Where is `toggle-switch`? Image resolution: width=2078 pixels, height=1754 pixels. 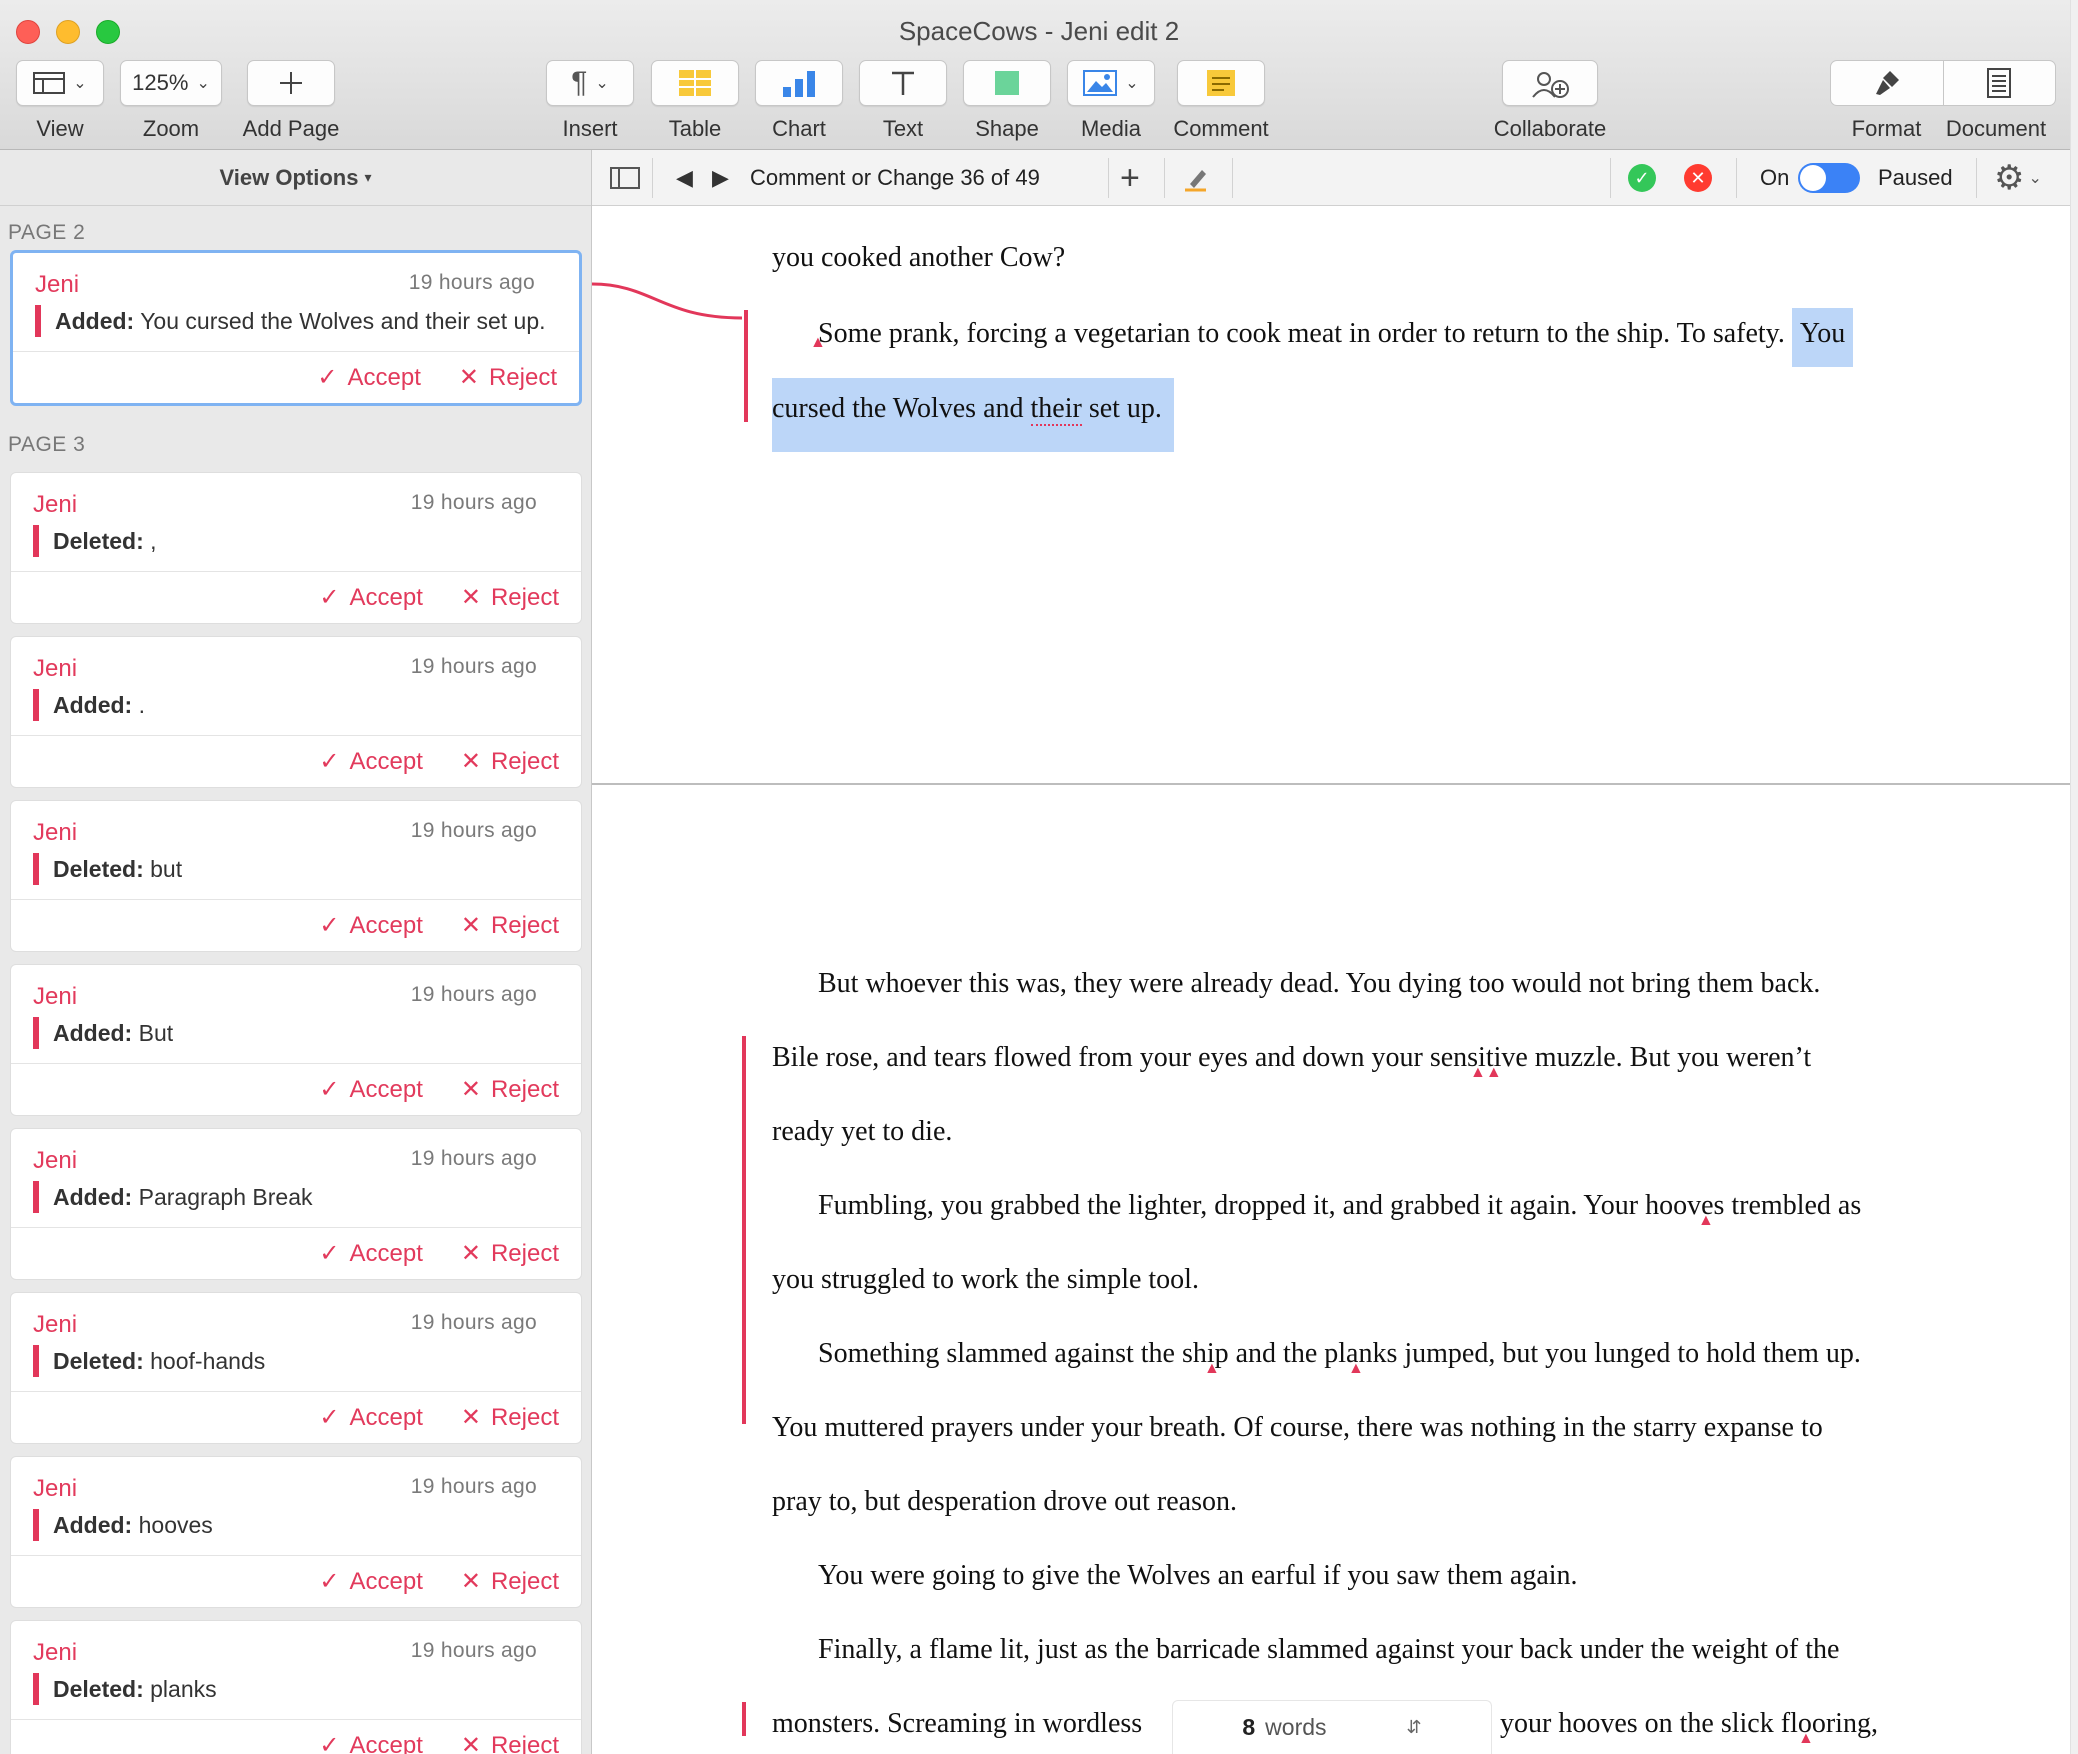 toggle-switch is located at coordinates (1829, 178).